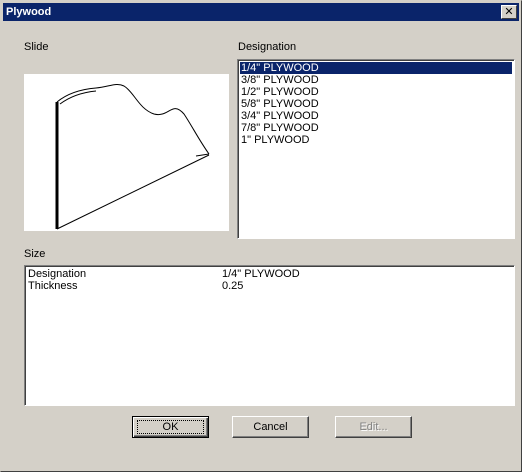  Describe the element at coordinates (57, 274) in the screenshot. I see `size-row-name: Designation` at that location.